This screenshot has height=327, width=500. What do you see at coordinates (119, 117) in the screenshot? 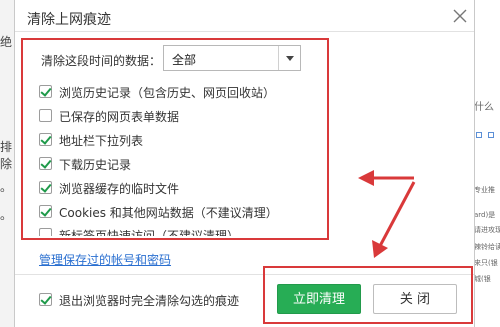
I see `option-label: 已保存的网页表单数据` at bounding box center [119, 117].